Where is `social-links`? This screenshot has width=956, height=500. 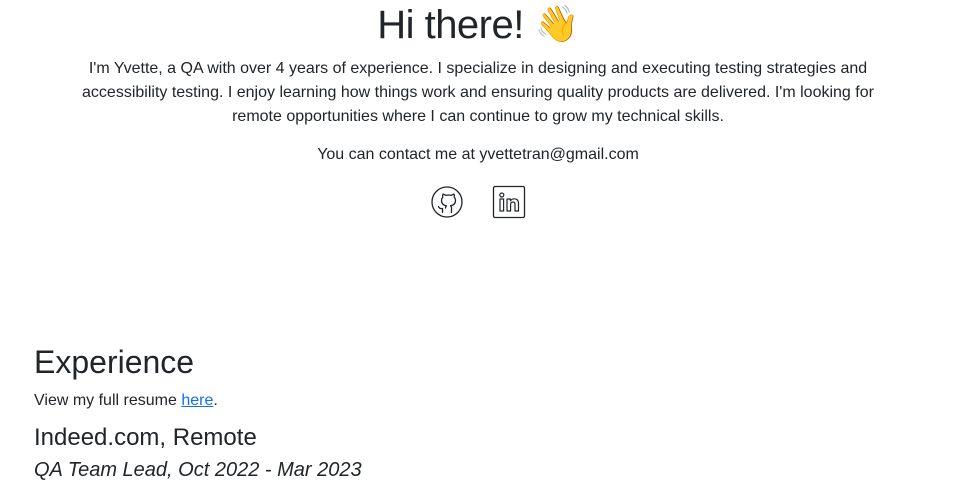 social-links is located at coordinates (478, 202).